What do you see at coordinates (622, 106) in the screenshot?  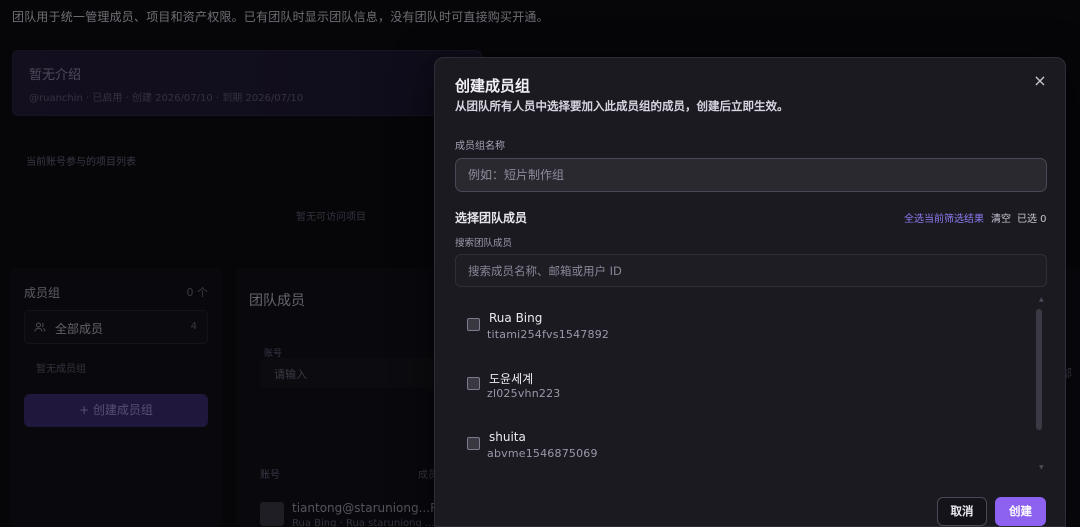 I see `dialog-subtitle: 从团队所有人员中选择要加入此成员组的成员，创建后立即生效。` at bounding box center [622, 106].